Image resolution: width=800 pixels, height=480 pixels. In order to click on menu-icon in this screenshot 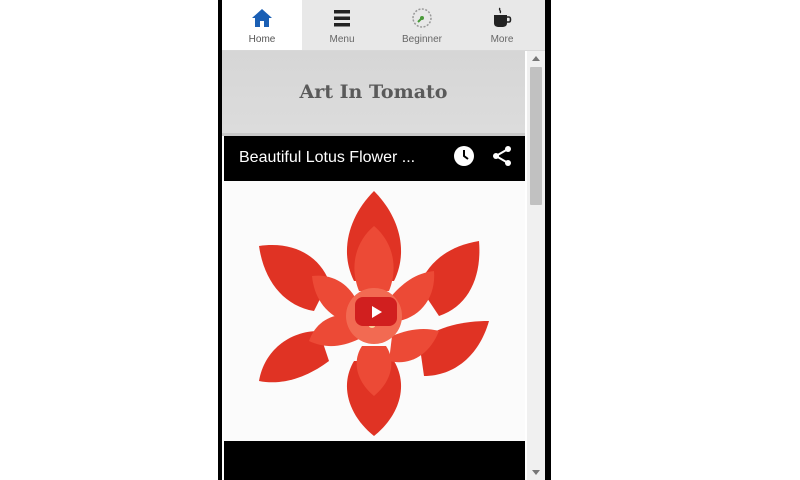, I will do `click(342, 18)`.